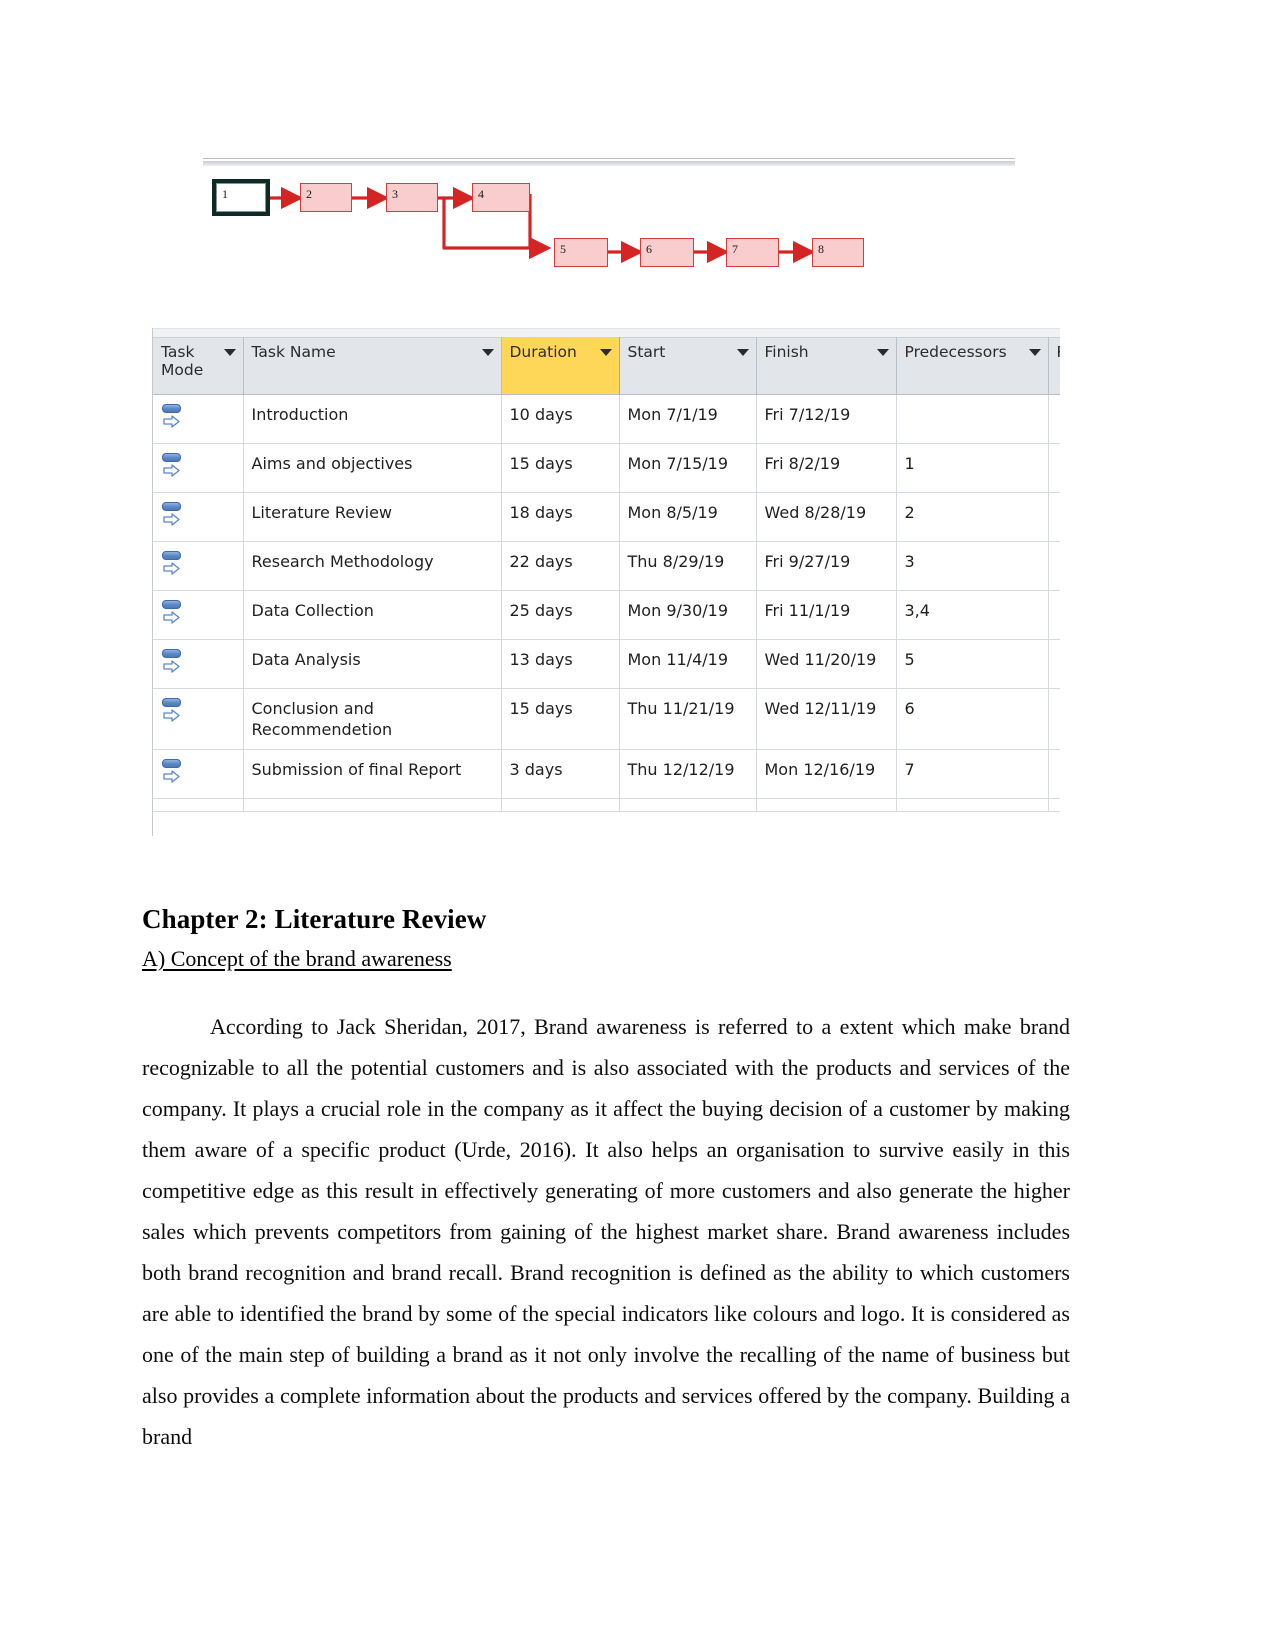  What do you see at coordinates (972, 719) in the screenshot?
I see `predecessors-cell: 6` at bounding box center [972, 719].